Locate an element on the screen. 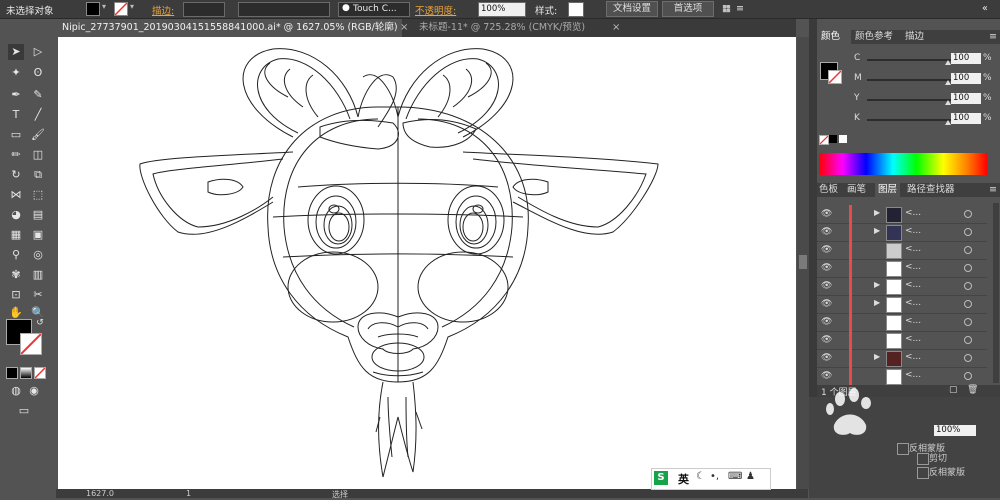 This screenshot has width=1000, height=500. eyedropper-icon: ⚲ is located at coordinates (16, 255).